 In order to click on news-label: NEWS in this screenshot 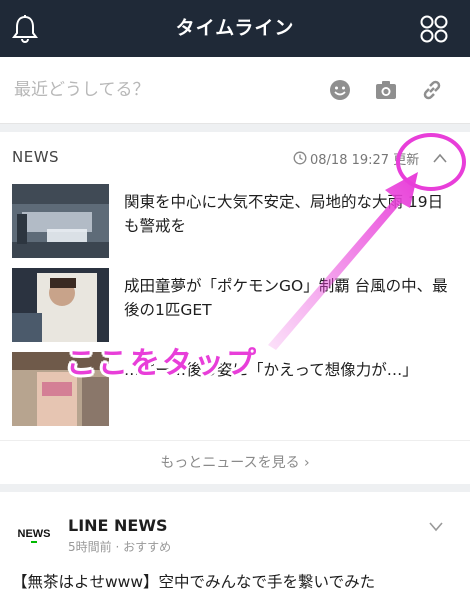, I will do `click(36, 157)`.